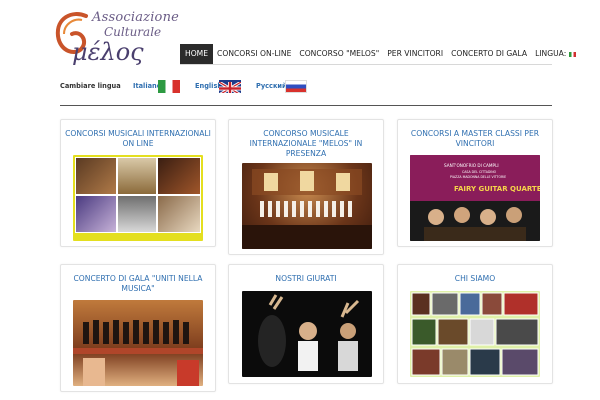  Describe the element at coordinates (147, 86) in the screenshot. I see `language-italiano-link: Italiano` at that location.